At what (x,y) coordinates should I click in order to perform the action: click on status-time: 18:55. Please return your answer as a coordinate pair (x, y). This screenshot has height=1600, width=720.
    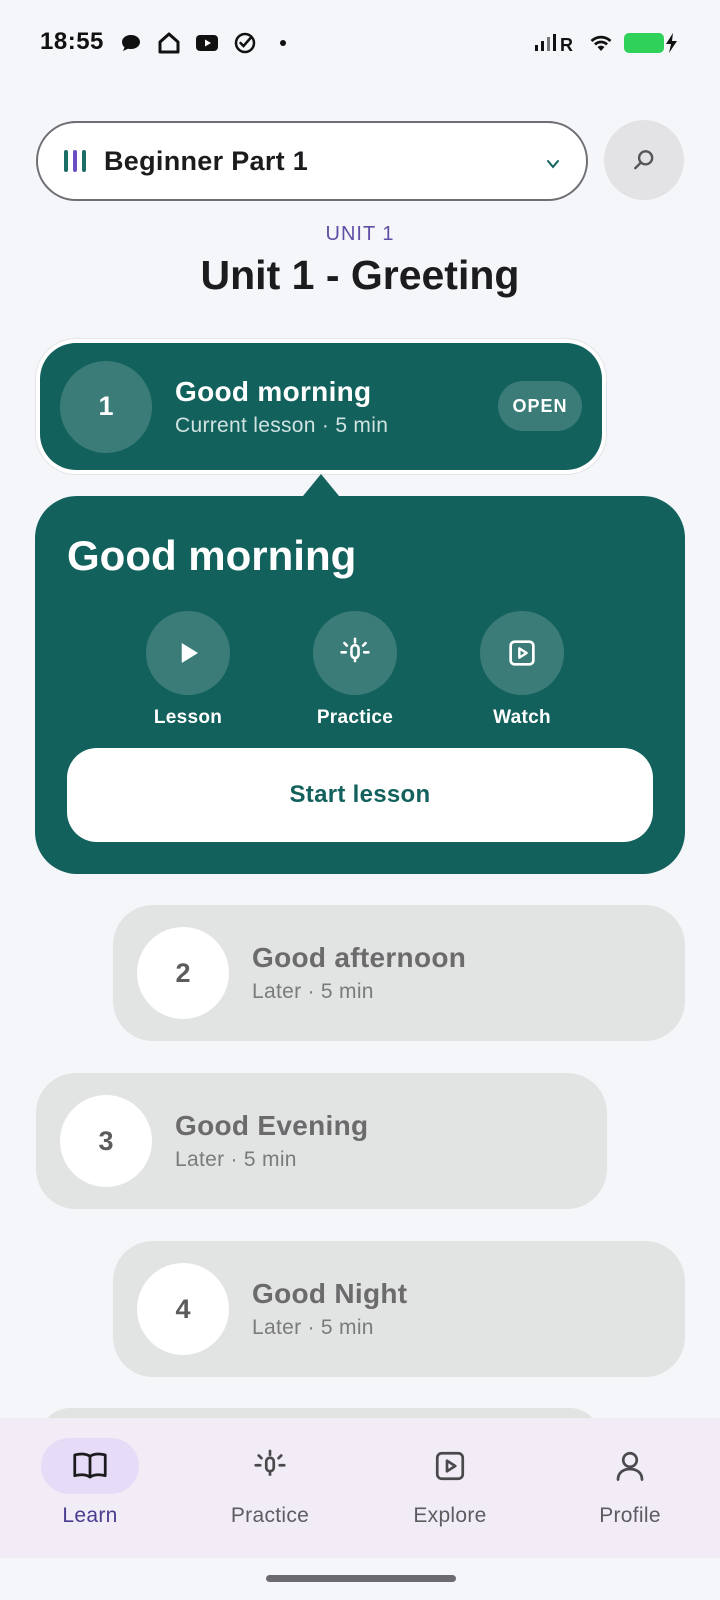
    Looking at the image, I should click on (72, 41).